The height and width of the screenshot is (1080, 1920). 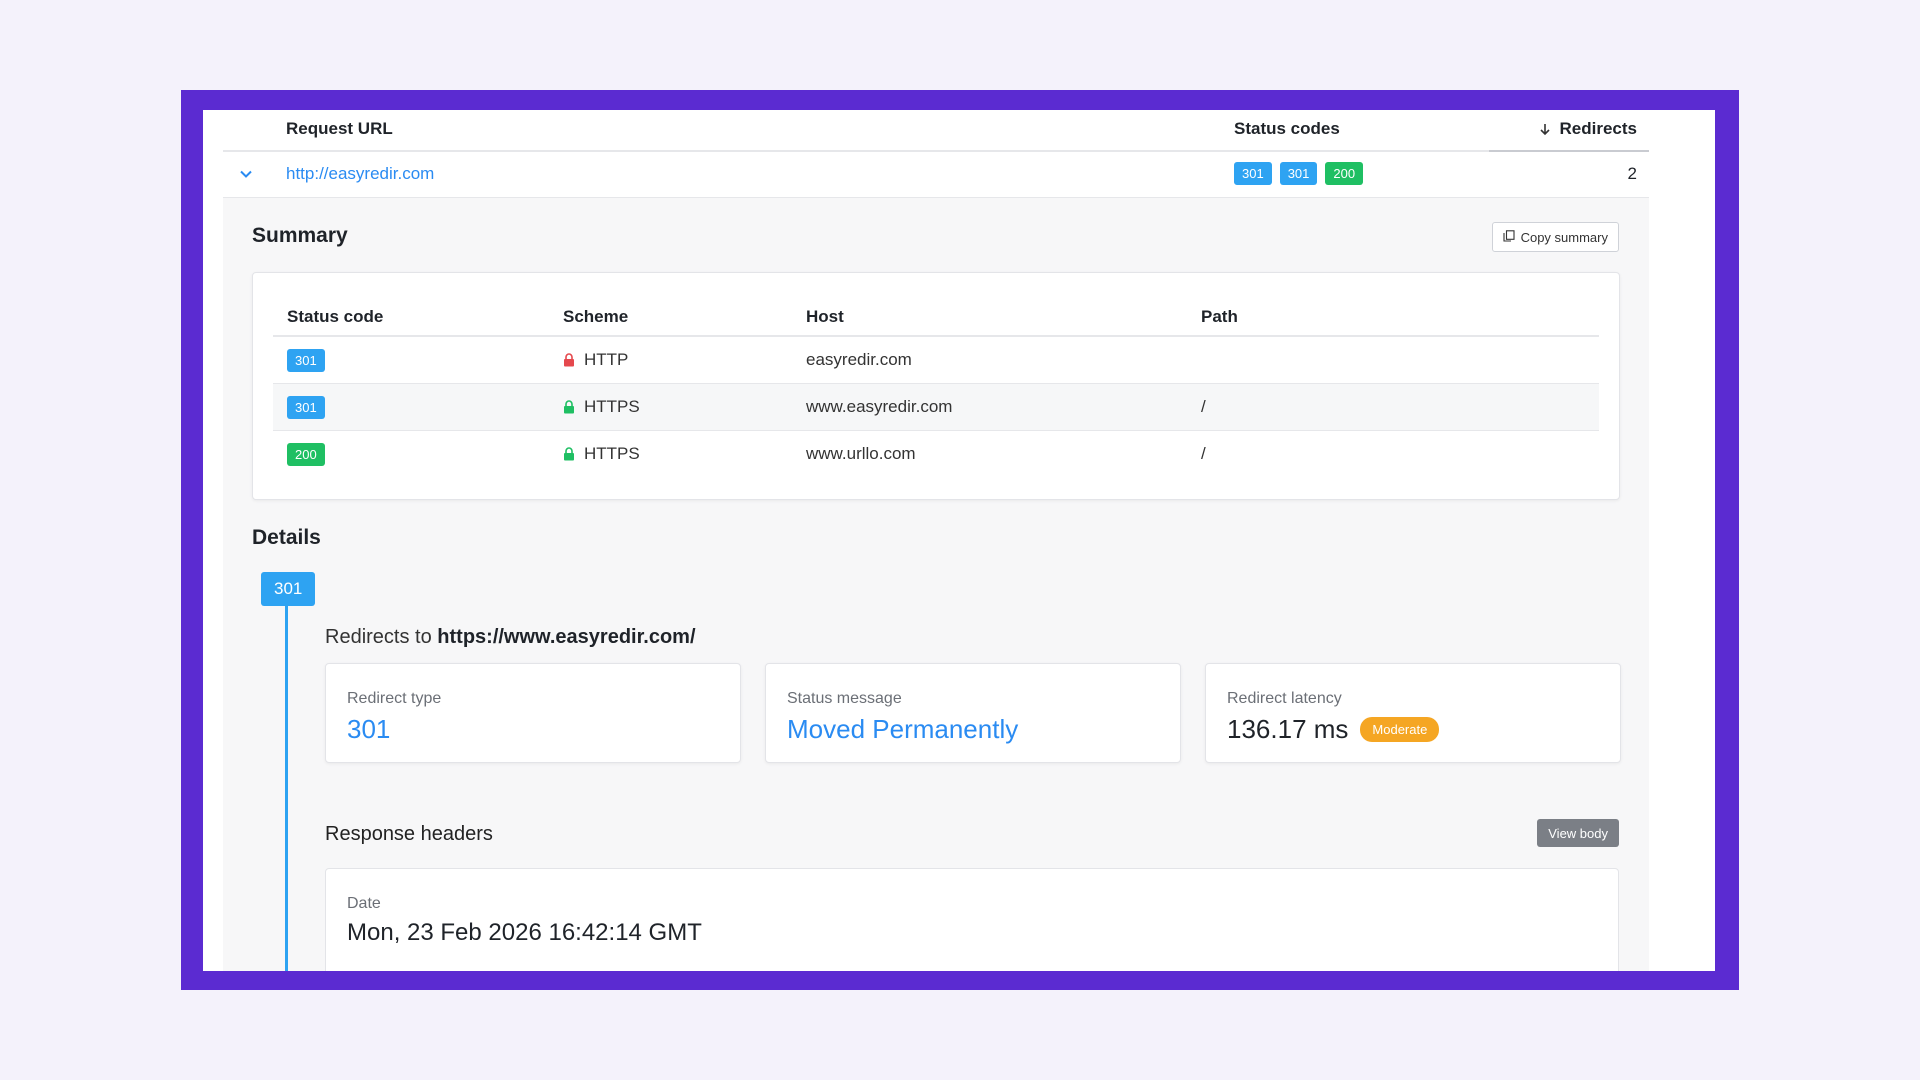 I want to click on column-redirects: Redirects, so click(x=1587, y=129).